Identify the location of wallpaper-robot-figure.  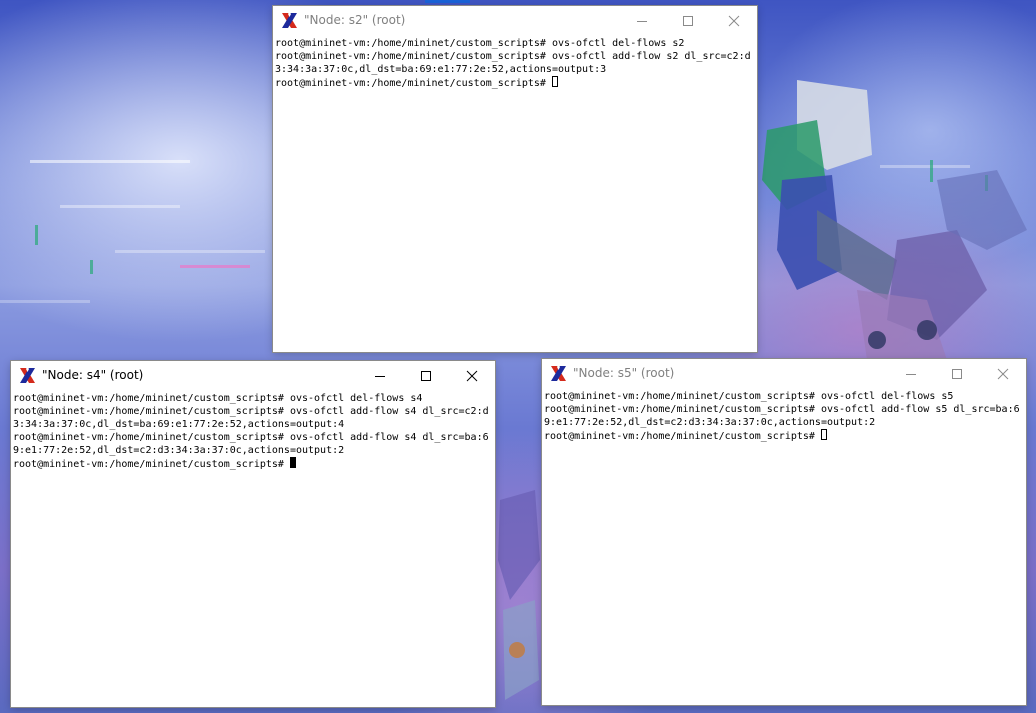
(894, 220).